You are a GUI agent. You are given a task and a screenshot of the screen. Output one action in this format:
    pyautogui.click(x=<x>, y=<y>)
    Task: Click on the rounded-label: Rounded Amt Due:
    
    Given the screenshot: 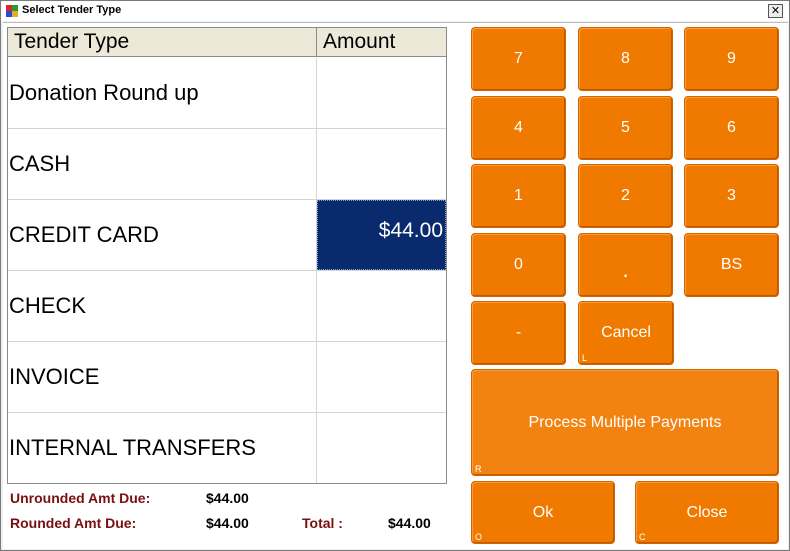 What is the action you would take?
    pyautogui.click(x=73, y=523)
    